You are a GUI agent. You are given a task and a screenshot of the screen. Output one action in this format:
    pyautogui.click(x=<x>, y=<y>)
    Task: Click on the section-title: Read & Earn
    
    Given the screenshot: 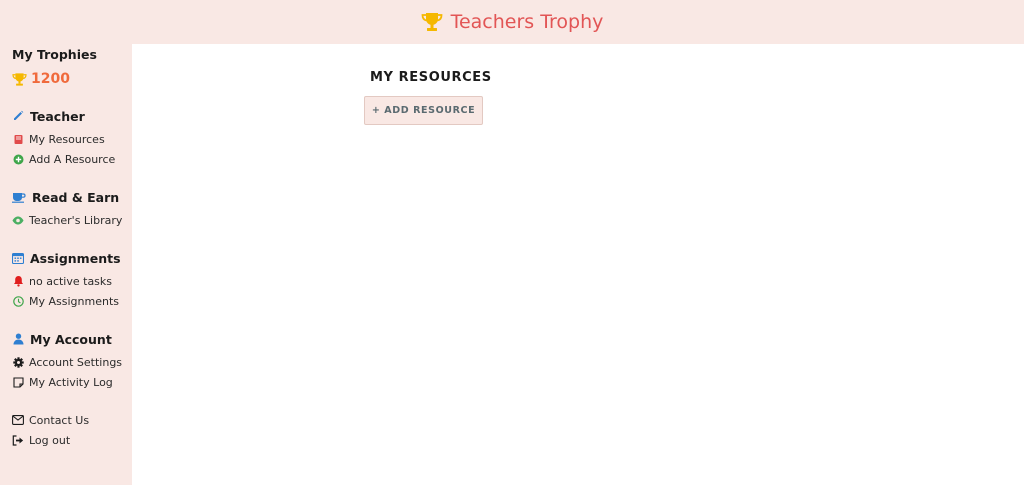 What is the action you would take?
    pyautogui.click(x=76, y=197)
    